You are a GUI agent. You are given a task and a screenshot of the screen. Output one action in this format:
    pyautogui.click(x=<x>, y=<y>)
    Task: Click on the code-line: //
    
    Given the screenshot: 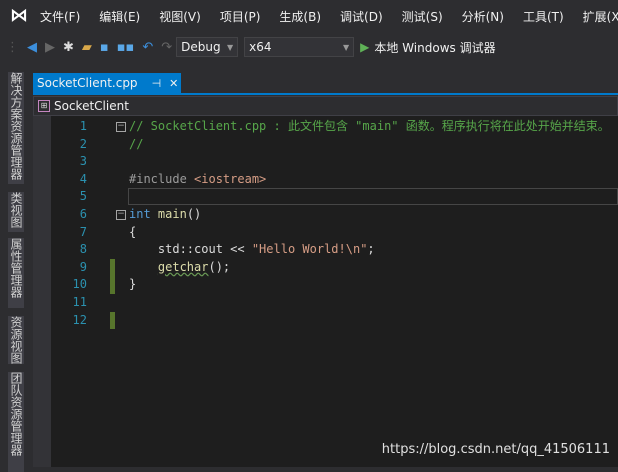 What is the action you would take?
    pyautogui.click(x=136, y=143)
    